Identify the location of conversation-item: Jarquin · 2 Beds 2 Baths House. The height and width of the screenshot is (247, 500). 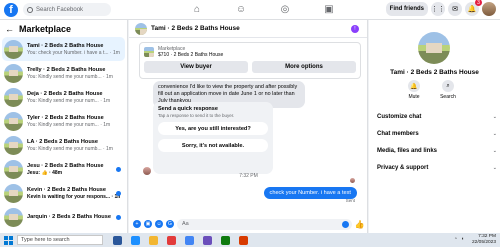
(63, 217).